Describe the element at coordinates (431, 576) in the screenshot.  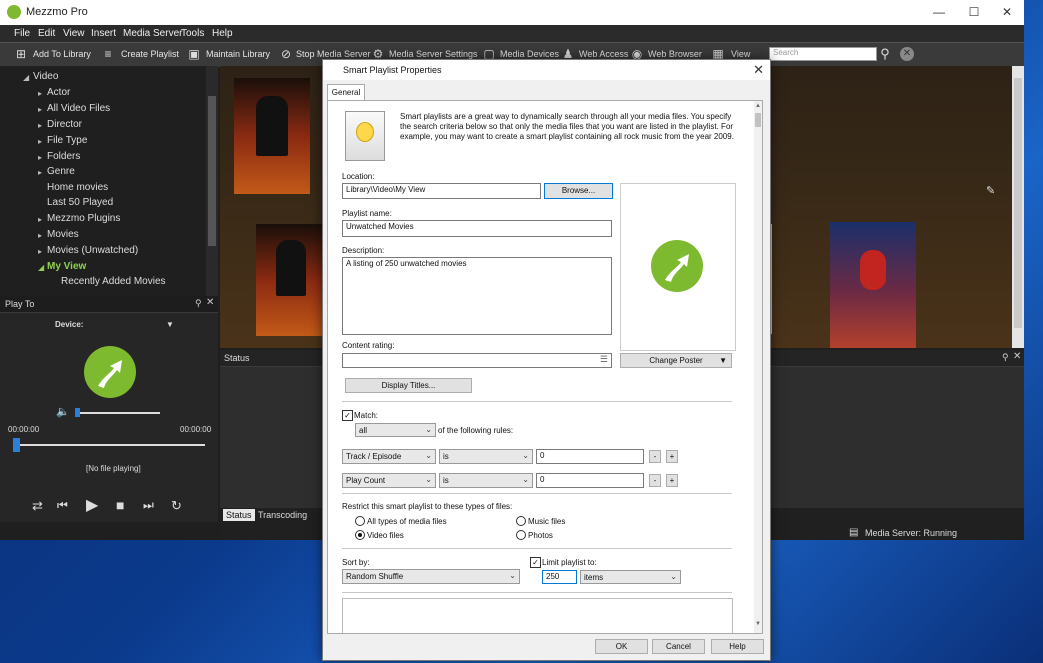
I see `sort-by-select: Random Shuffle ⌄` at that location.